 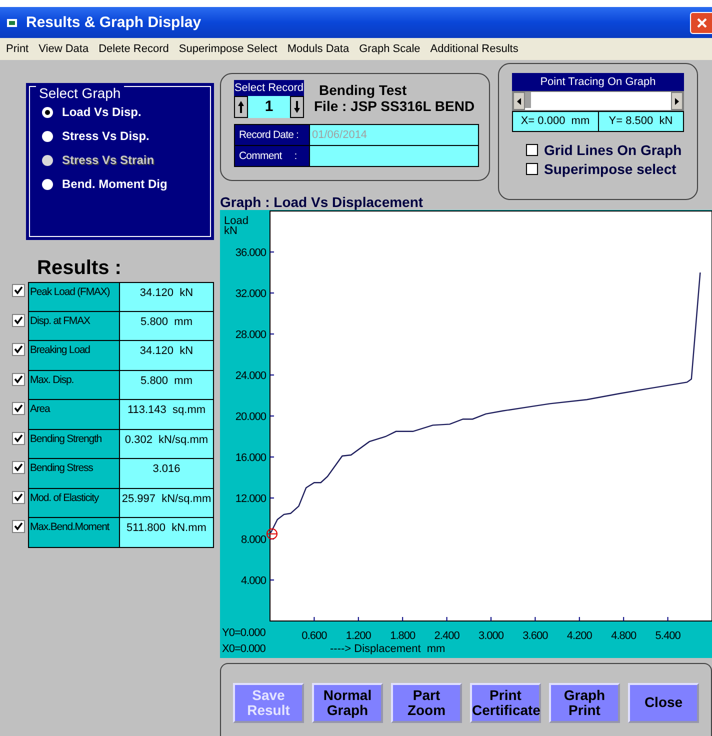 What do you see at coordinates (250, 417) in the screenshot?
I see `y-tick-label: 20.000` at bounding box center [250, 417].